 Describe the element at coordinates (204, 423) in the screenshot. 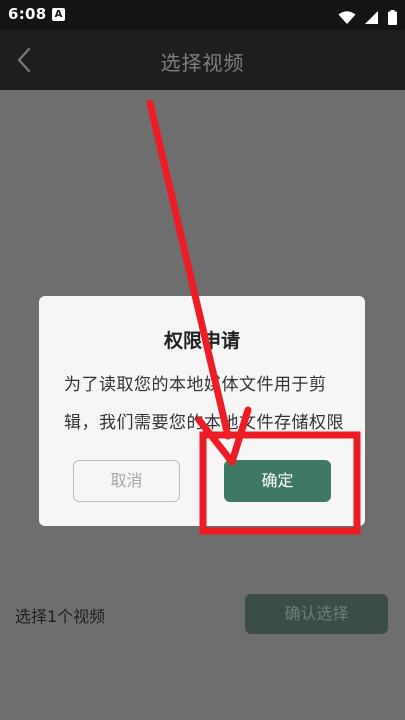

I see `dialog-message-line: 辑，我们需要您的本地文件存储权限` at that location.